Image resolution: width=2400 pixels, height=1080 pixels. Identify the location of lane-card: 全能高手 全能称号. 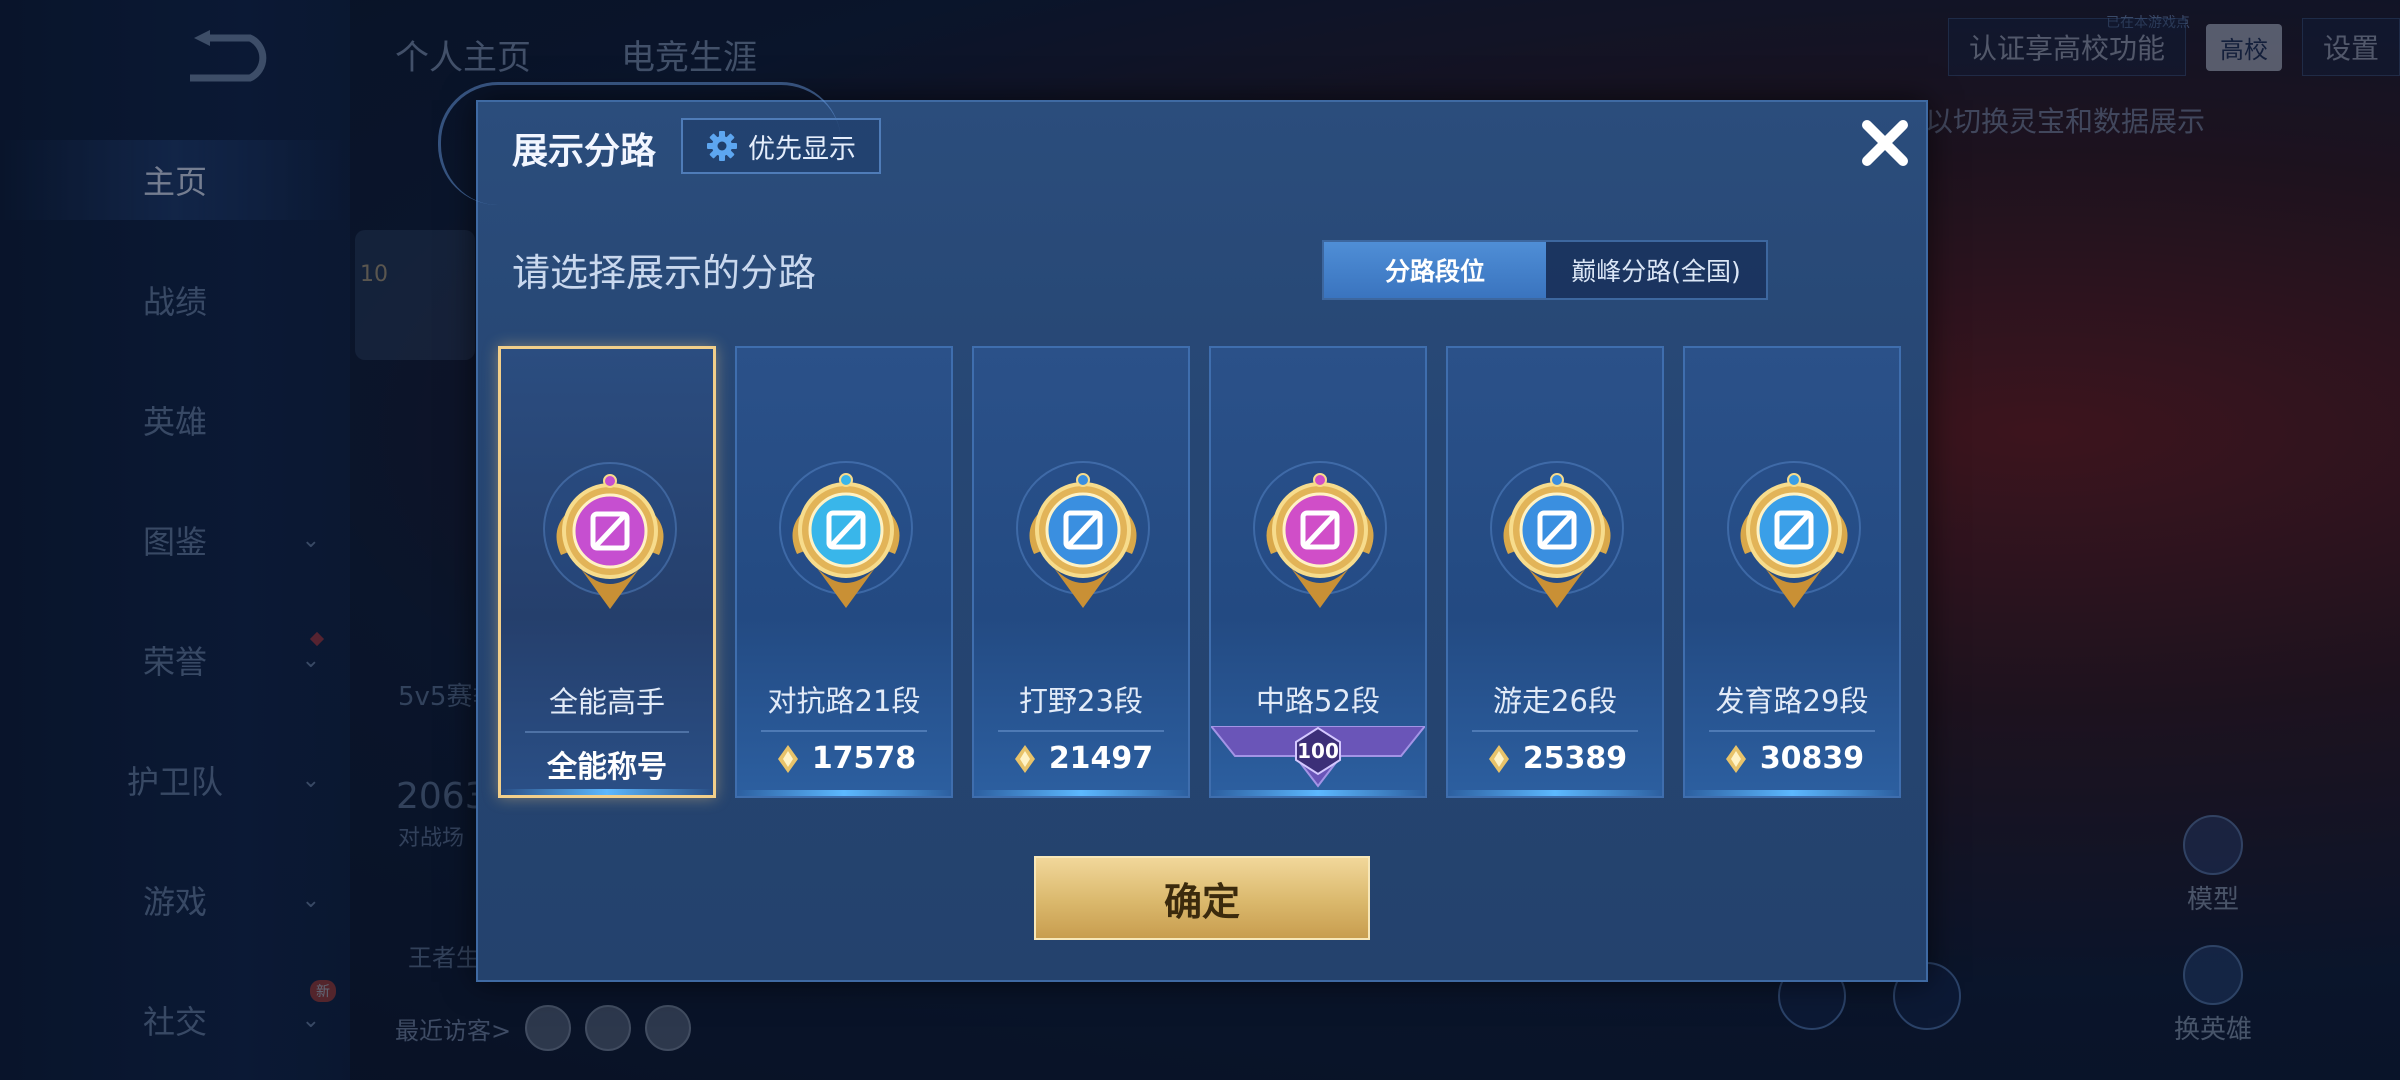
(607, 572).